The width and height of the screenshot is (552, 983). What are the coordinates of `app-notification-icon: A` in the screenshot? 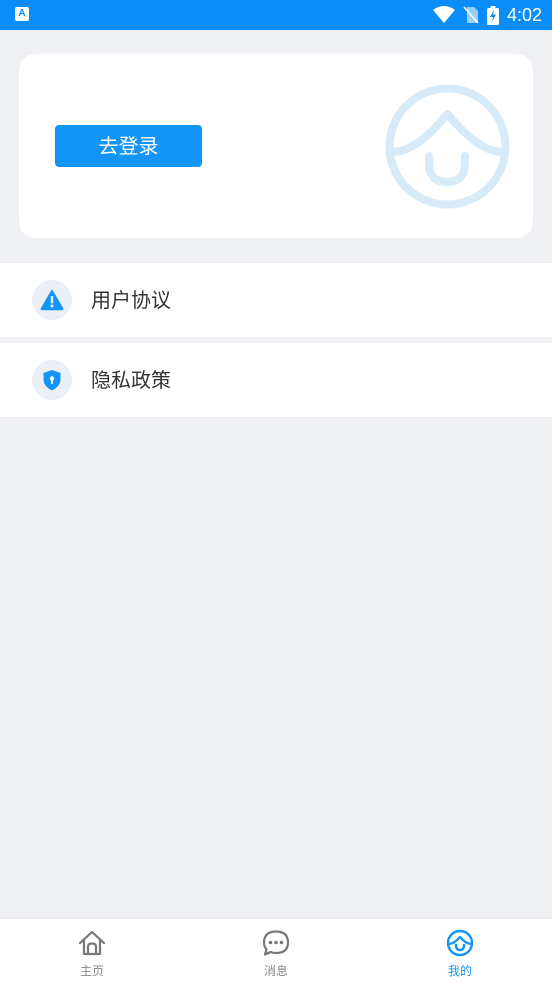 It's located at (22, 14).